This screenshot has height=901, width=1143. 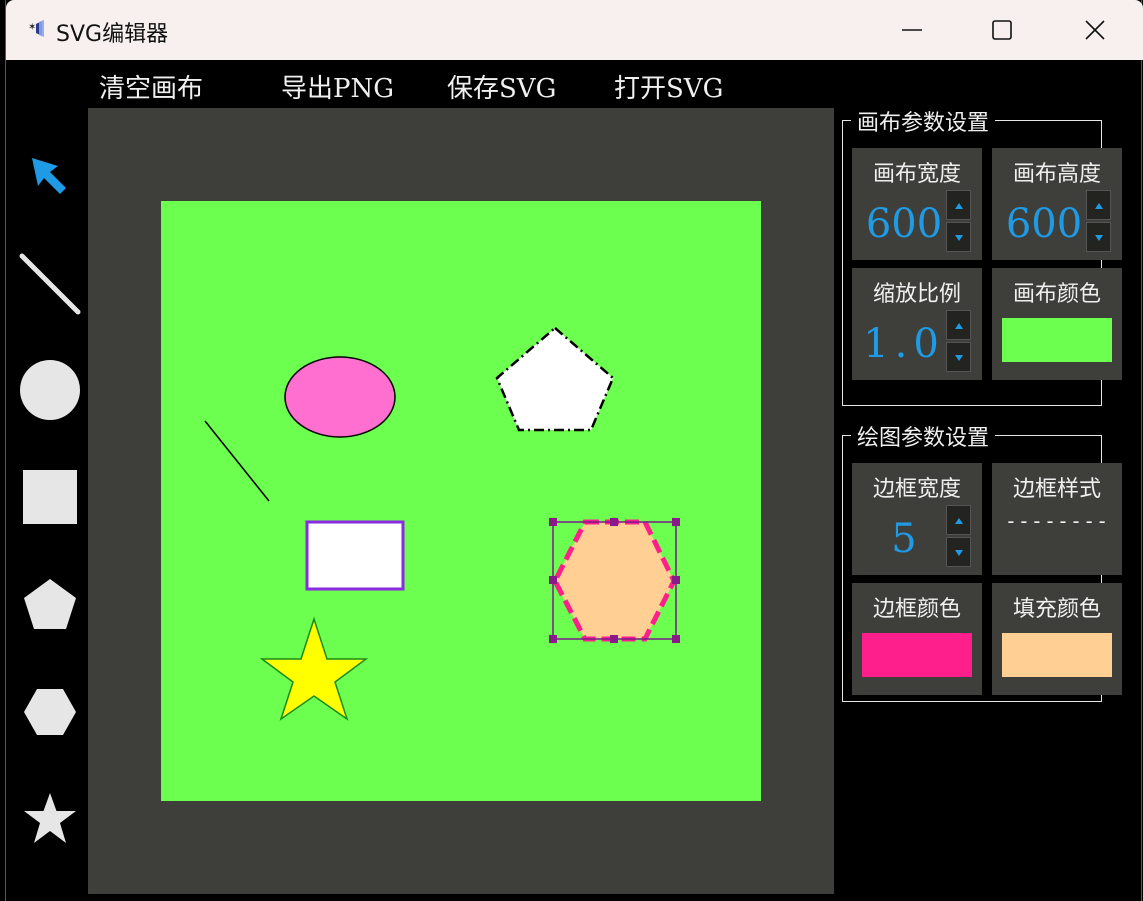 I want to click on draw-params-title: 绘图参数设置, so click(x=923, y=436).